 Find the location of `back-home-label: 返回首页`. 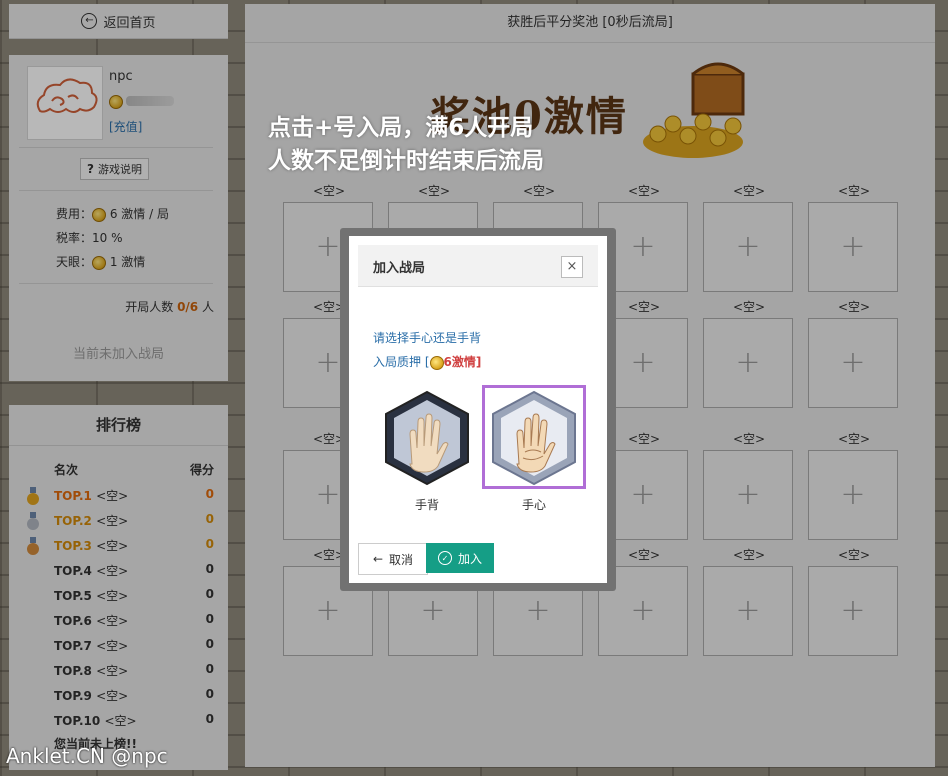

back-home-label: 返回首页 is located at coordinates (129, 23).